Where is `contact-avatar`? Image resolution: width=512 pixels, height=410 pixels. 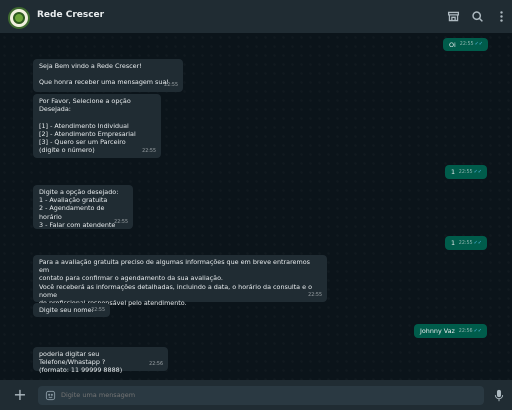
contact-avatar is located at coordinates (19, 18).